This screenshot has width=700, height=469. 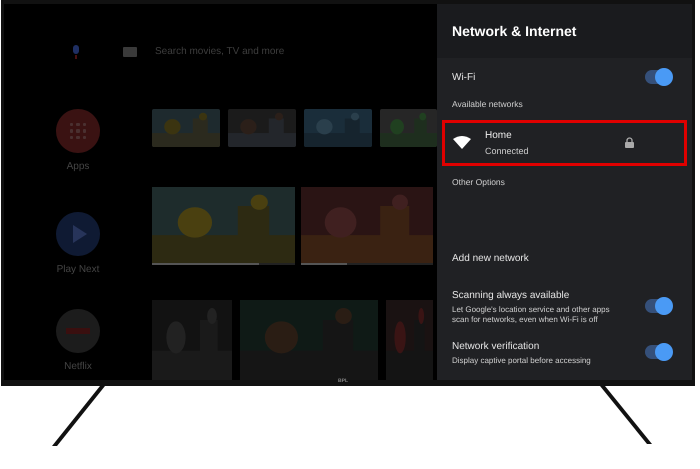 What do you see at coordinates (76, 51) in the screenshot?
I see `microphone-icon` at bounding box center [76, 51].